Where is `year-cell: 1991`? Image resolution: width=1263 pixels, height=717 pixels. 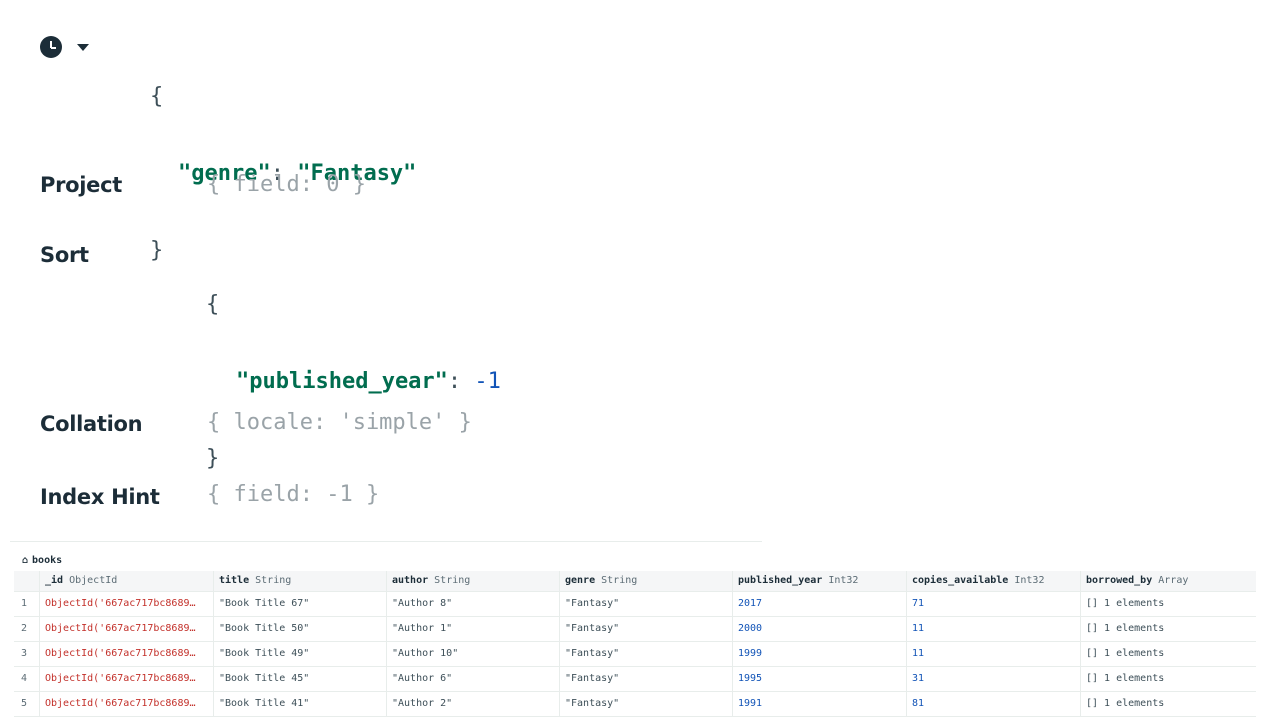
year-cell: 1991 is located at coordinates (820, 704).